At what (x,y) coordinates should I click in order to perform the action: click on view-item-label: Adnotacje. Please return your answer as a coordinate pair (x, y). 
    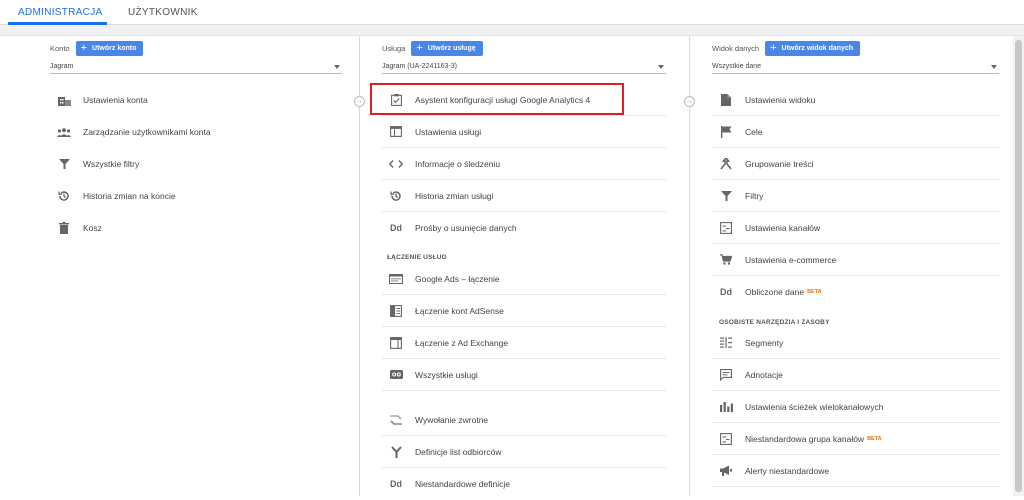
    Looking at the image, I should click on (764, 374).